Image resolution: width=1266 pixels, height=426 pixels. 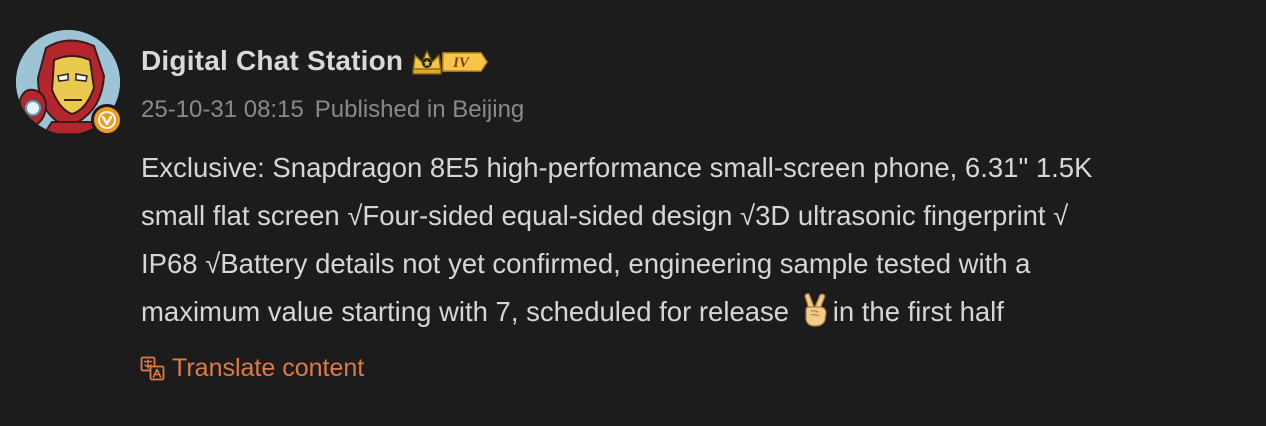 I want to click on translate-icon, so click(x=152, y=368).